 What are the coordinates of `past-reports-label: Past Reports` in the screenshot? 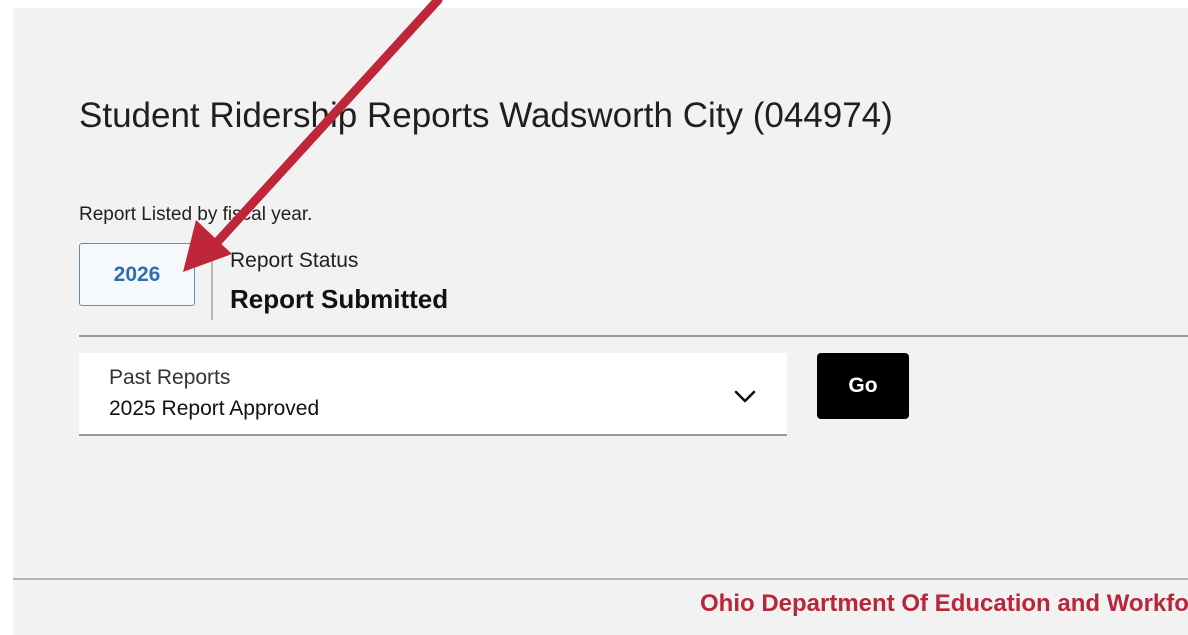 It's located at (170, 377).